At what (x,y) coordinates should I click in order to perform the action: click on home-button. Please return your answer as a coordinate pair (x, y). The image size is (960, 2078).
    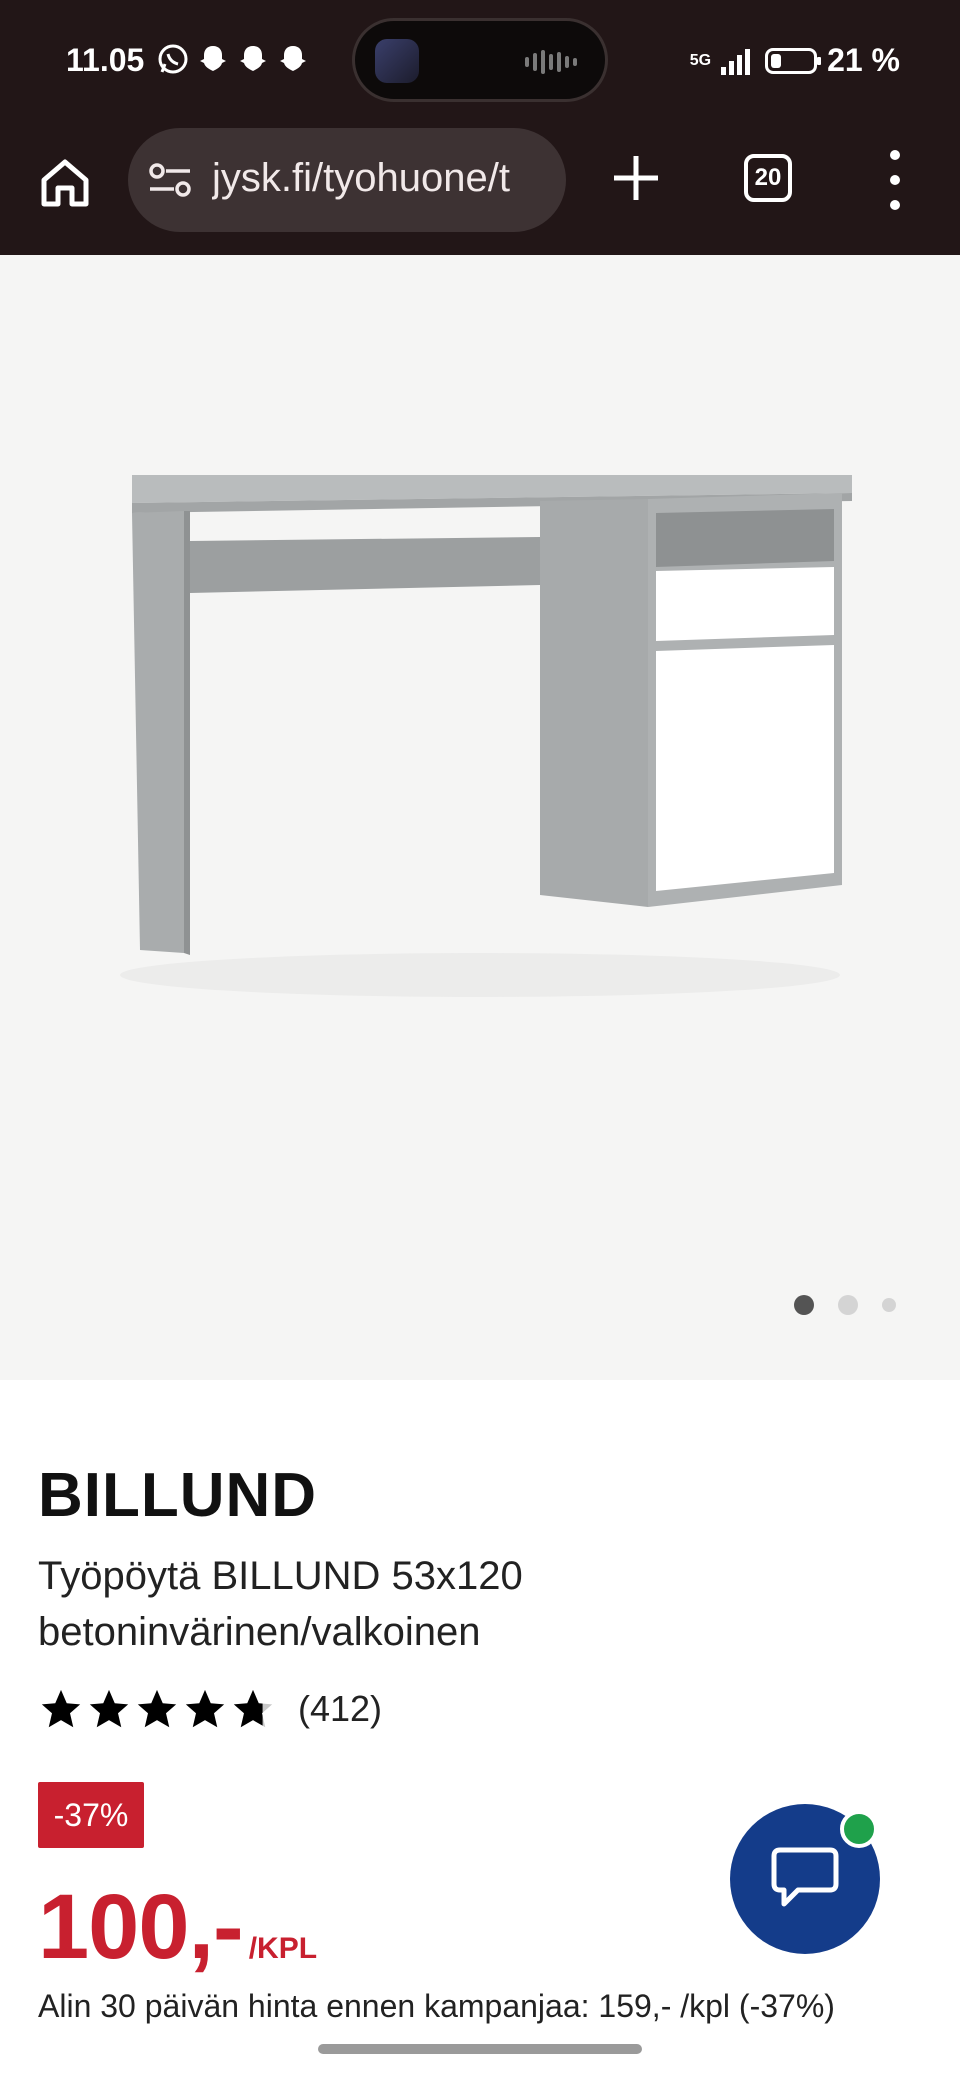
    Looking at the image, I should click on (65, 183).